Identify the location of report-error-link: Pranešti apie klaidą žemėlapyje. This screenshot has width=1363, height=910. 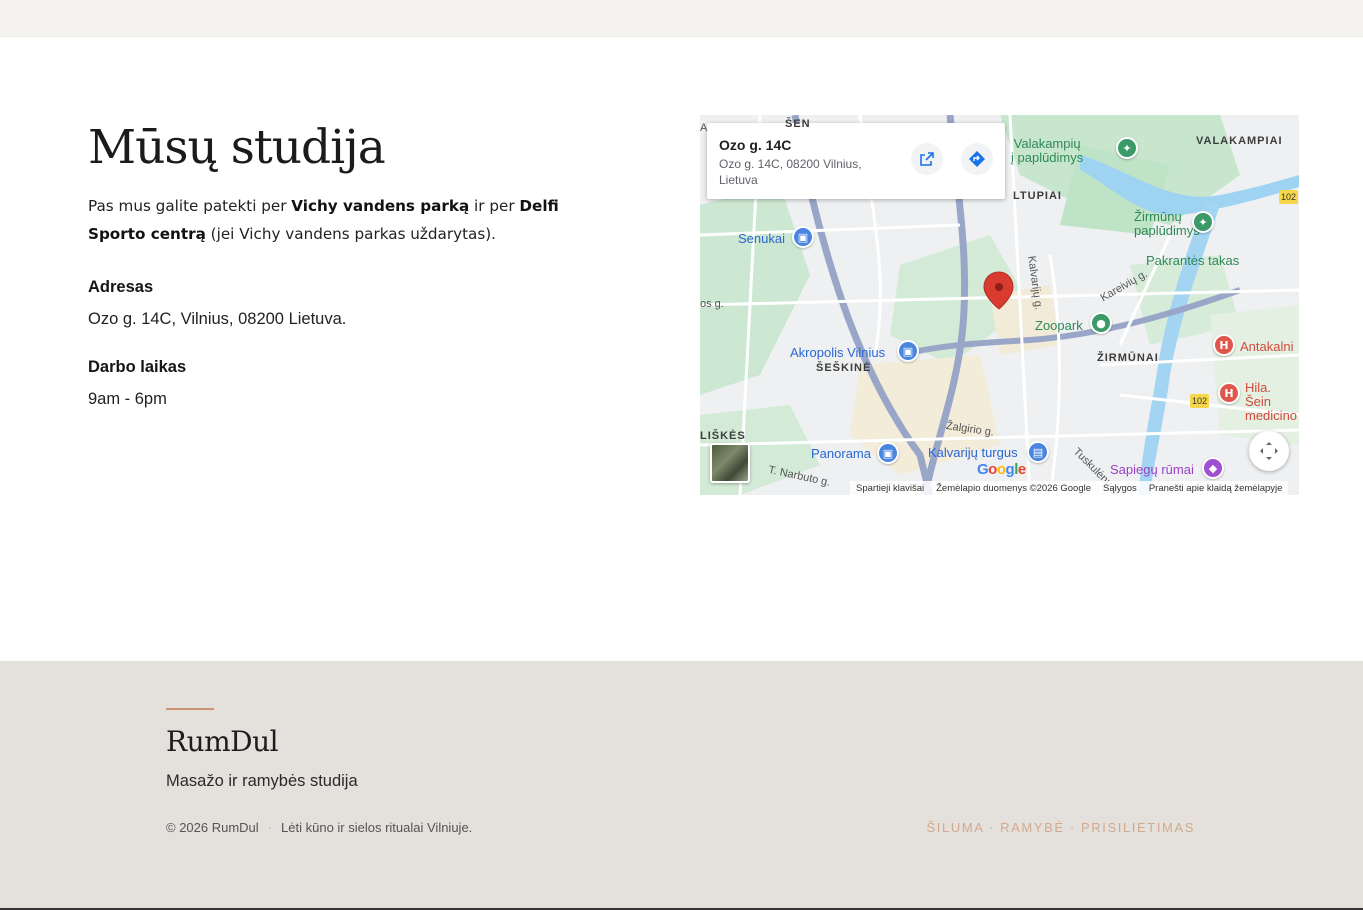
(1216, 488).